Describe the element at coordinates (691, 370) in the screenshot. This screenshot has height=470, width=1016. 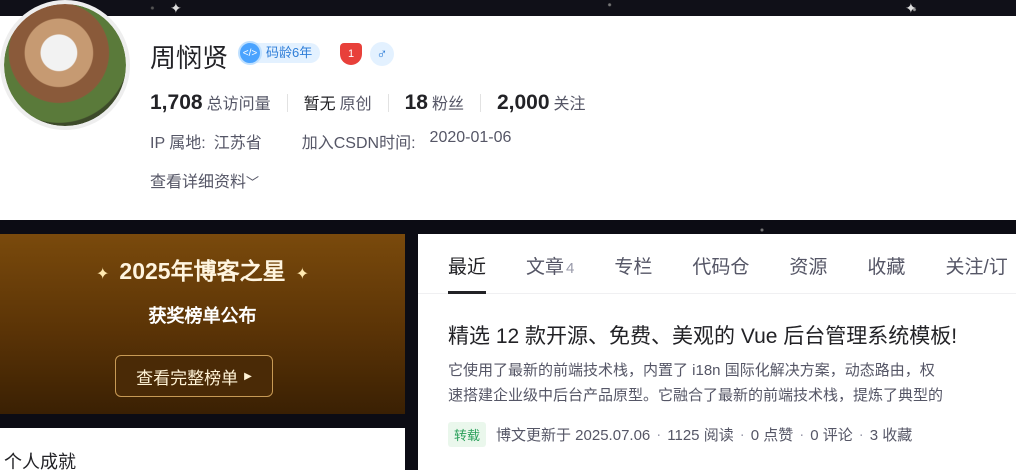
I see `article-description-line: 它使用了最新的前端技术栈，内置了 i18n 国际化解决方案，动态路由，权` at that location.